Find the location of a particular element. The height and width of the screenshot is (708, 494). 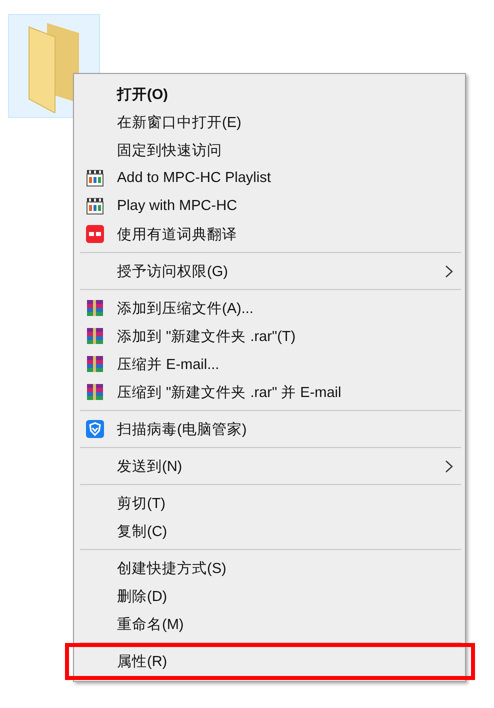

menu-item: 固定到快速访问 is located at coordinates (269, 150).